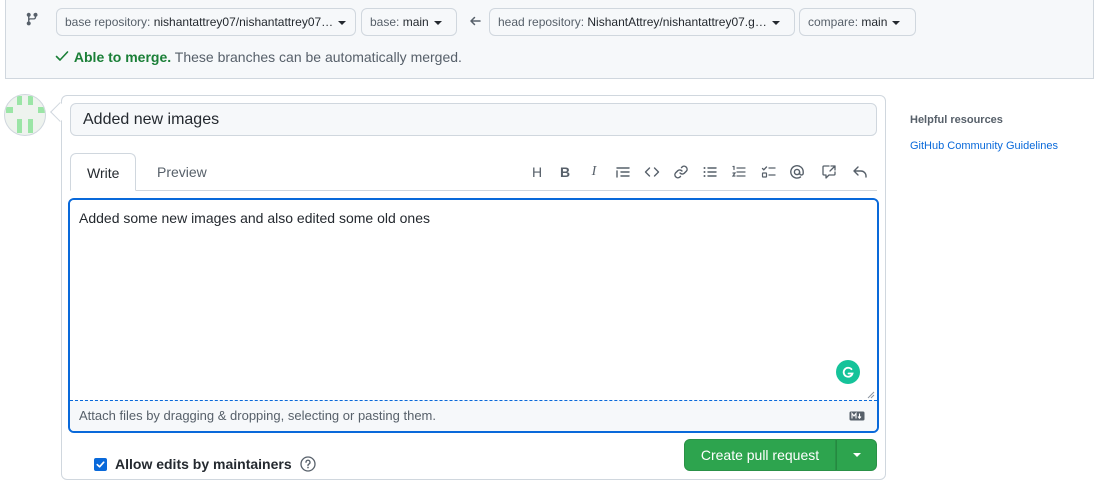 This screenshot has width=1094, height=485. What do you see at coordinates (100, 464) in the screenshot?
I see `allow-edits-checkbox` at bounding box center [100, 464].